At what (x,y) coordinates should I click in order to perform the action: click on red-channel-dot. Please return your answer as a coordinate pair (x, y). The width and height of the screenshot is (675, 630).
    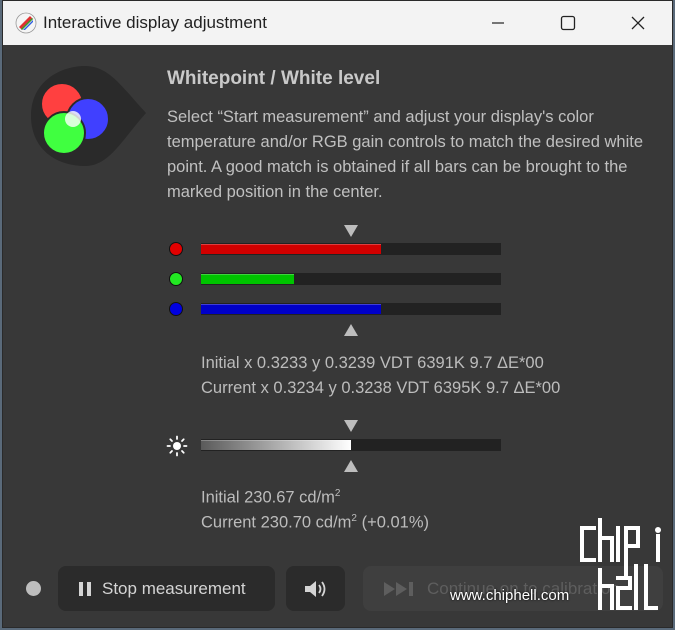
    Looking at the image, I should click on (176, 249).